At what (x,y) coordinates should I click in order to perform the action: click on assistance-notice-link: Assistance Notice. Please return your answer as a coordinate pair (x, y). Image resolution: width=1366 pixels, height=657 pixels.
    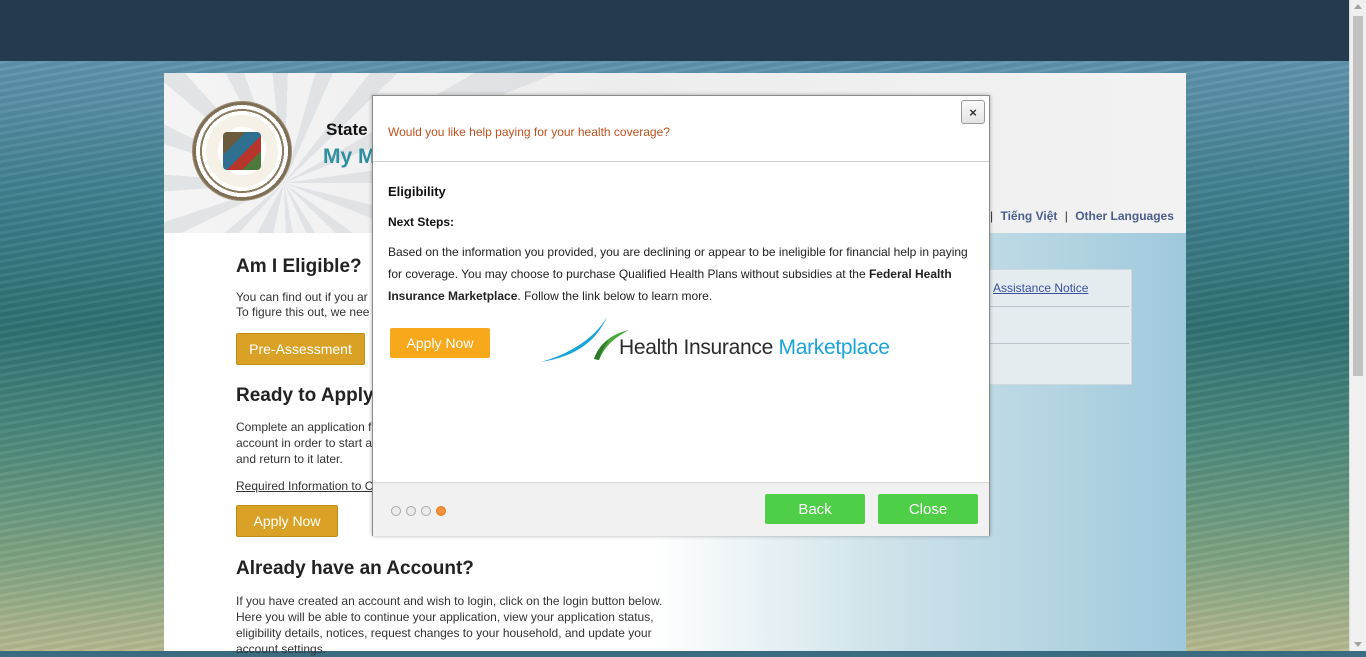
    Looking at the image, I should click on (1040, 288).